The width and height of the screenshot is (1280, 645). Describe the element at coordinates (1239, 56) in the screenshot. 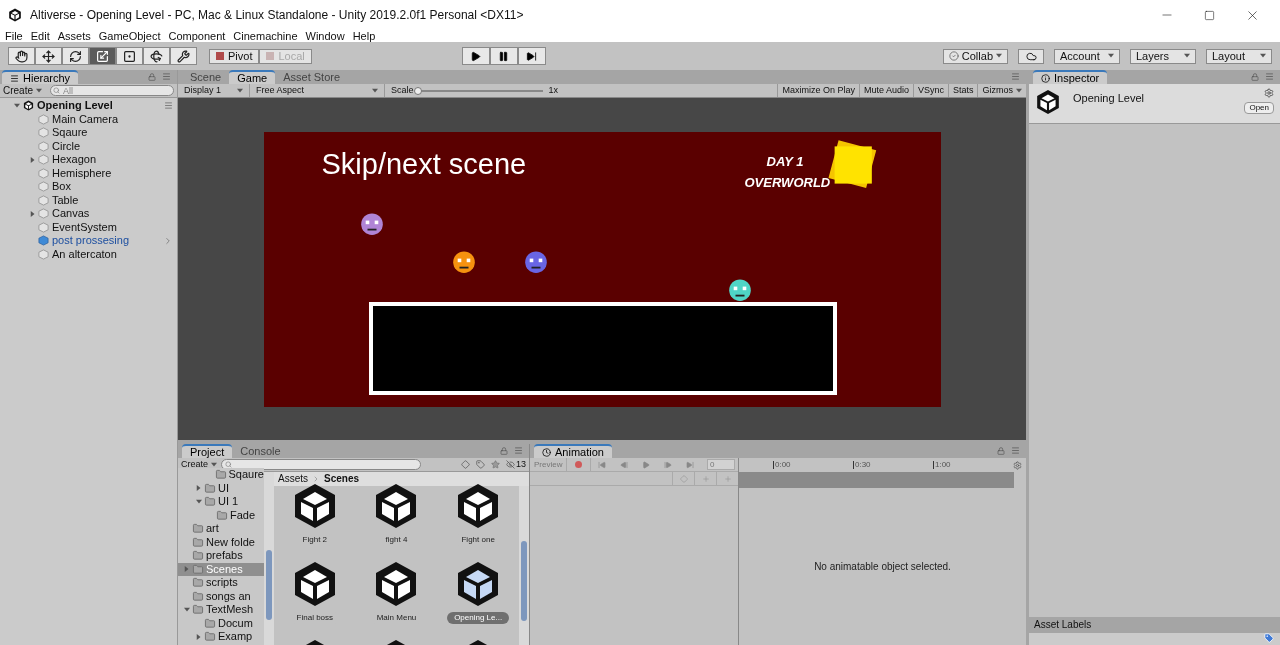

I see `layout-dropdown: Layout` at that location.